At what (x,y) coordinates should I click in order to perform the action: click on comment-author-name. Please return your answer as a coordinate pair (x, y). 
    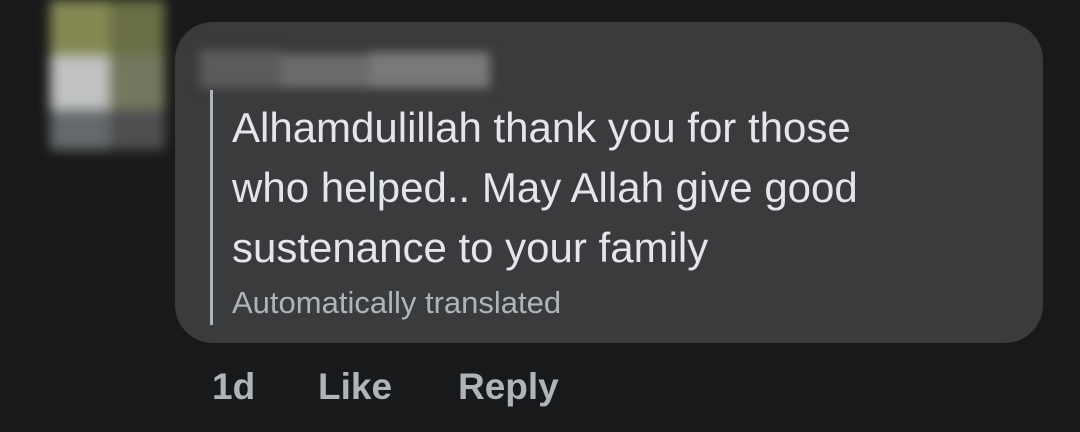
    Looking at the image, I should click on (345, 70).